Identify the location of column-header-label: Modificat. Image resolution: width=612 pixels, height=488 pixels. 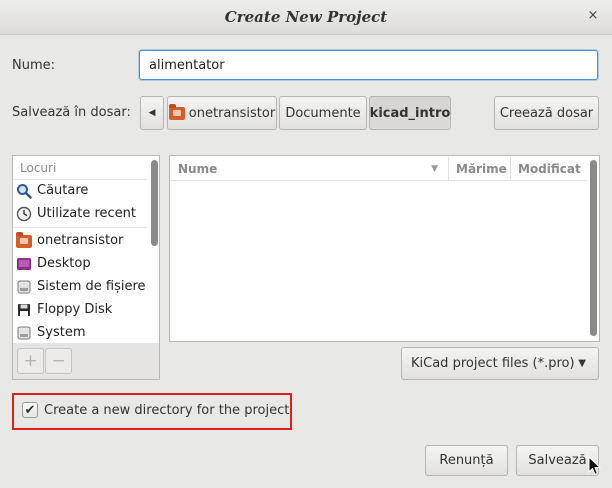
(549, 169).